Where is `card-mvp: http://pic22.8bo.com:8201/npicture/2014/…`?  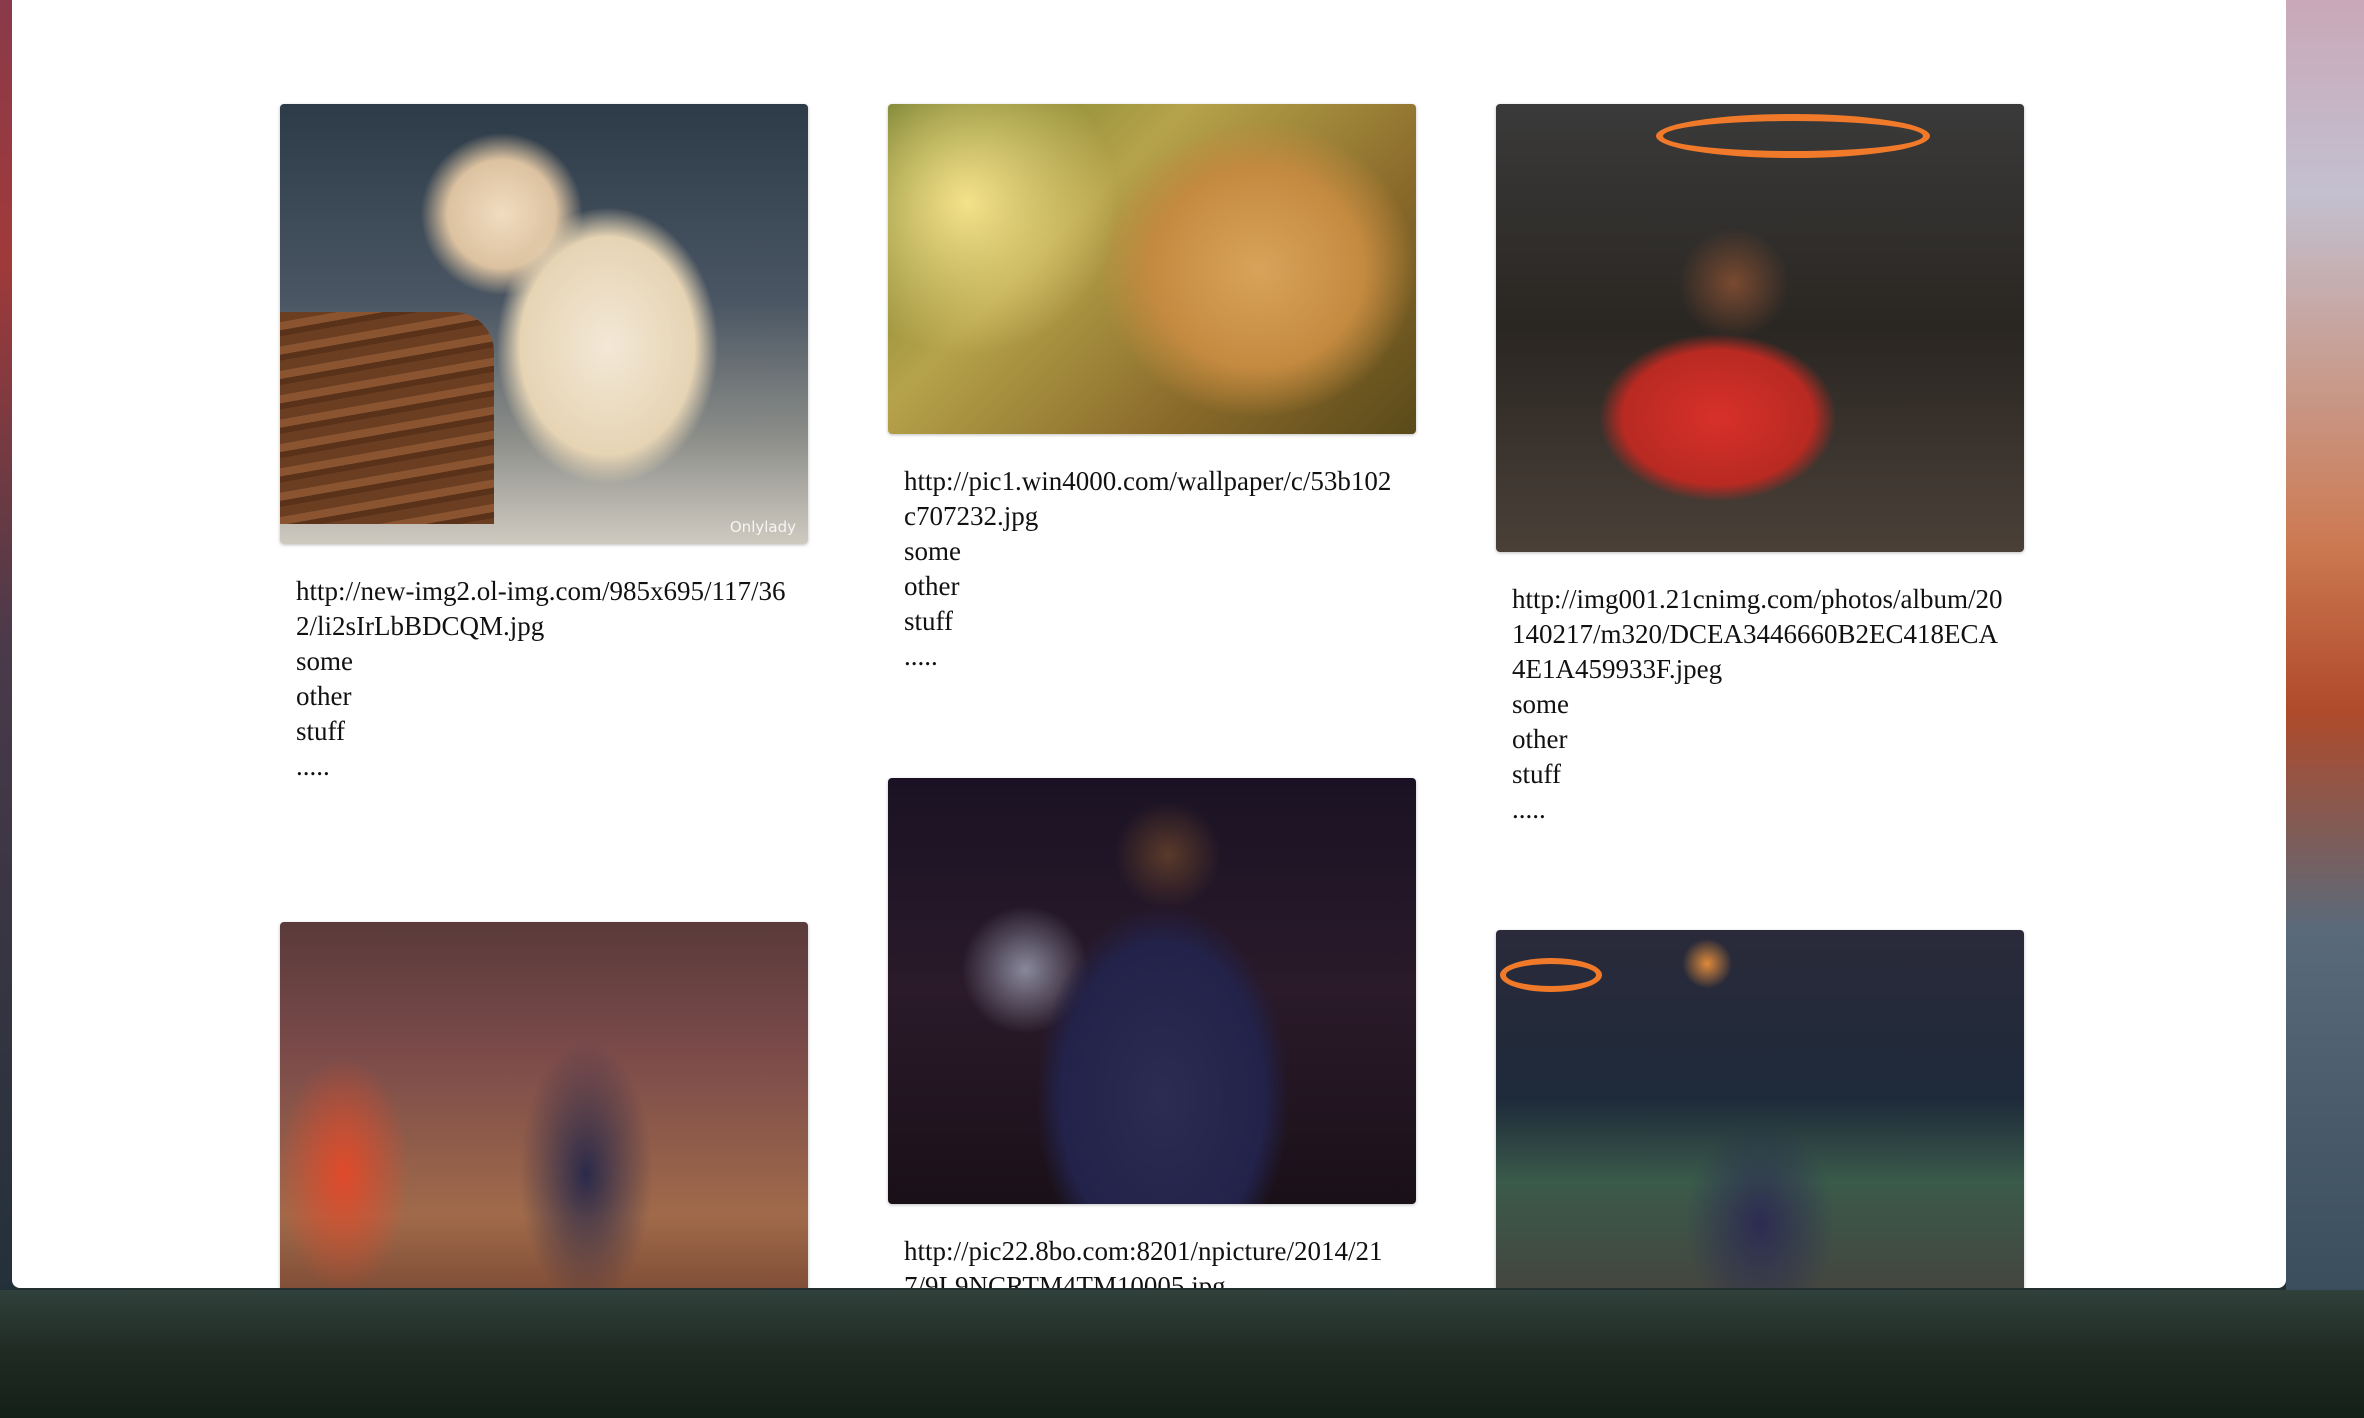
card-mvp: http://pic22.8bo.com:8201/npicture/2014/… is located at coordinates (1152, 1033).